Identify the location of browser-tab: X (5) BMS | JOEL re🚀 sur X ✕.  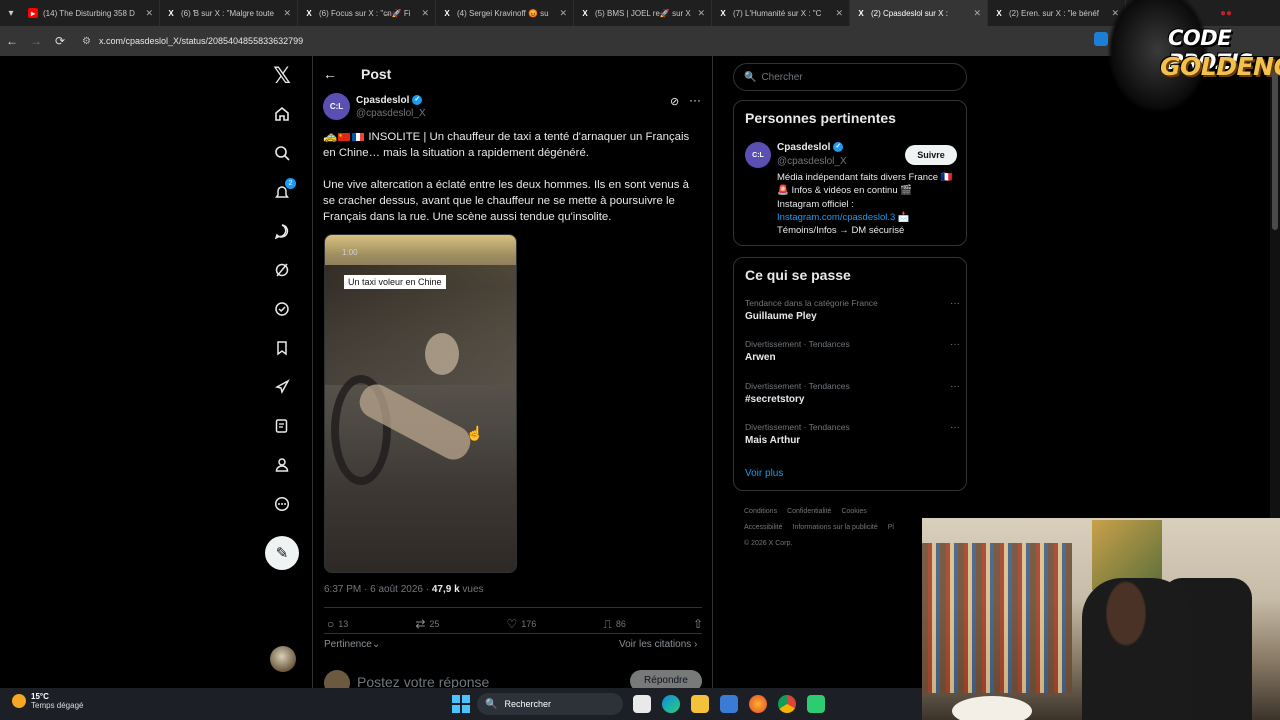
(643, 13).